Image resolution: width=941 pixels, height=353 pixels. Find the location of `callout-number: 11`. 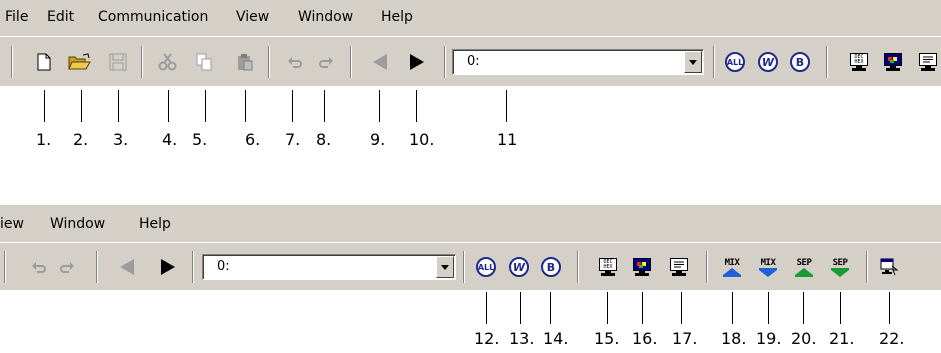

callout-number: 11 is located at coordinates (507, 139).